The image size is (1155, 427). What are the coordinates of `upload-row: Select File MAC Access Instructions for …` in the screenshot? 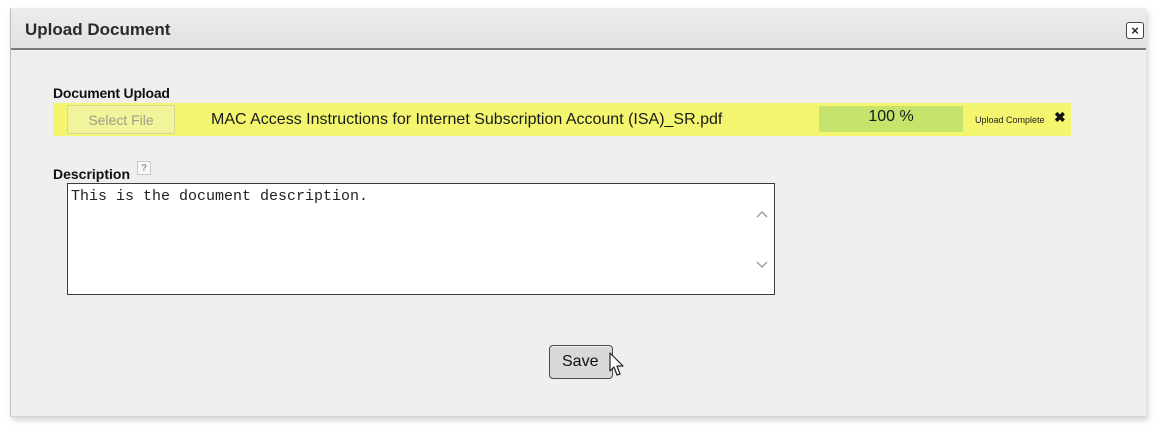 It's located at (562, 119).